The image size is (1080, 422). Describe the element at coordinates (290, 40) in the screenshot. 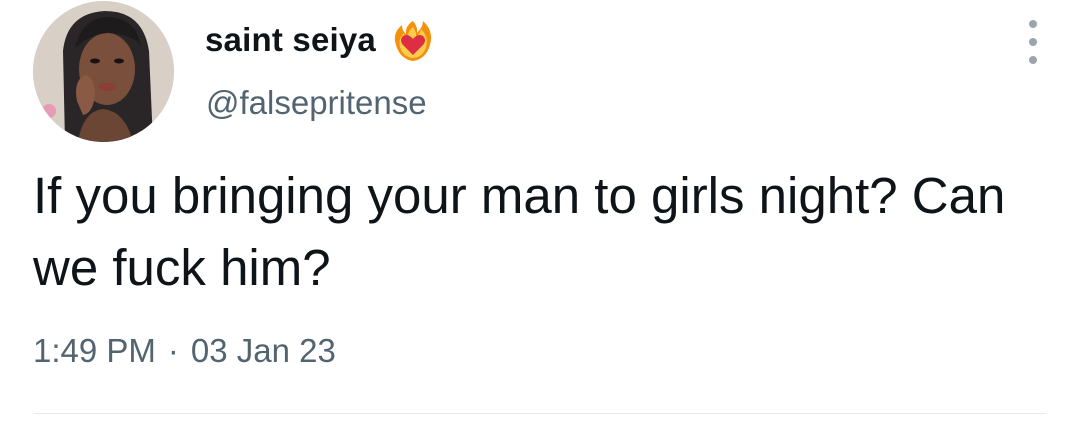

I see `display-name: saint seiya` at that location.